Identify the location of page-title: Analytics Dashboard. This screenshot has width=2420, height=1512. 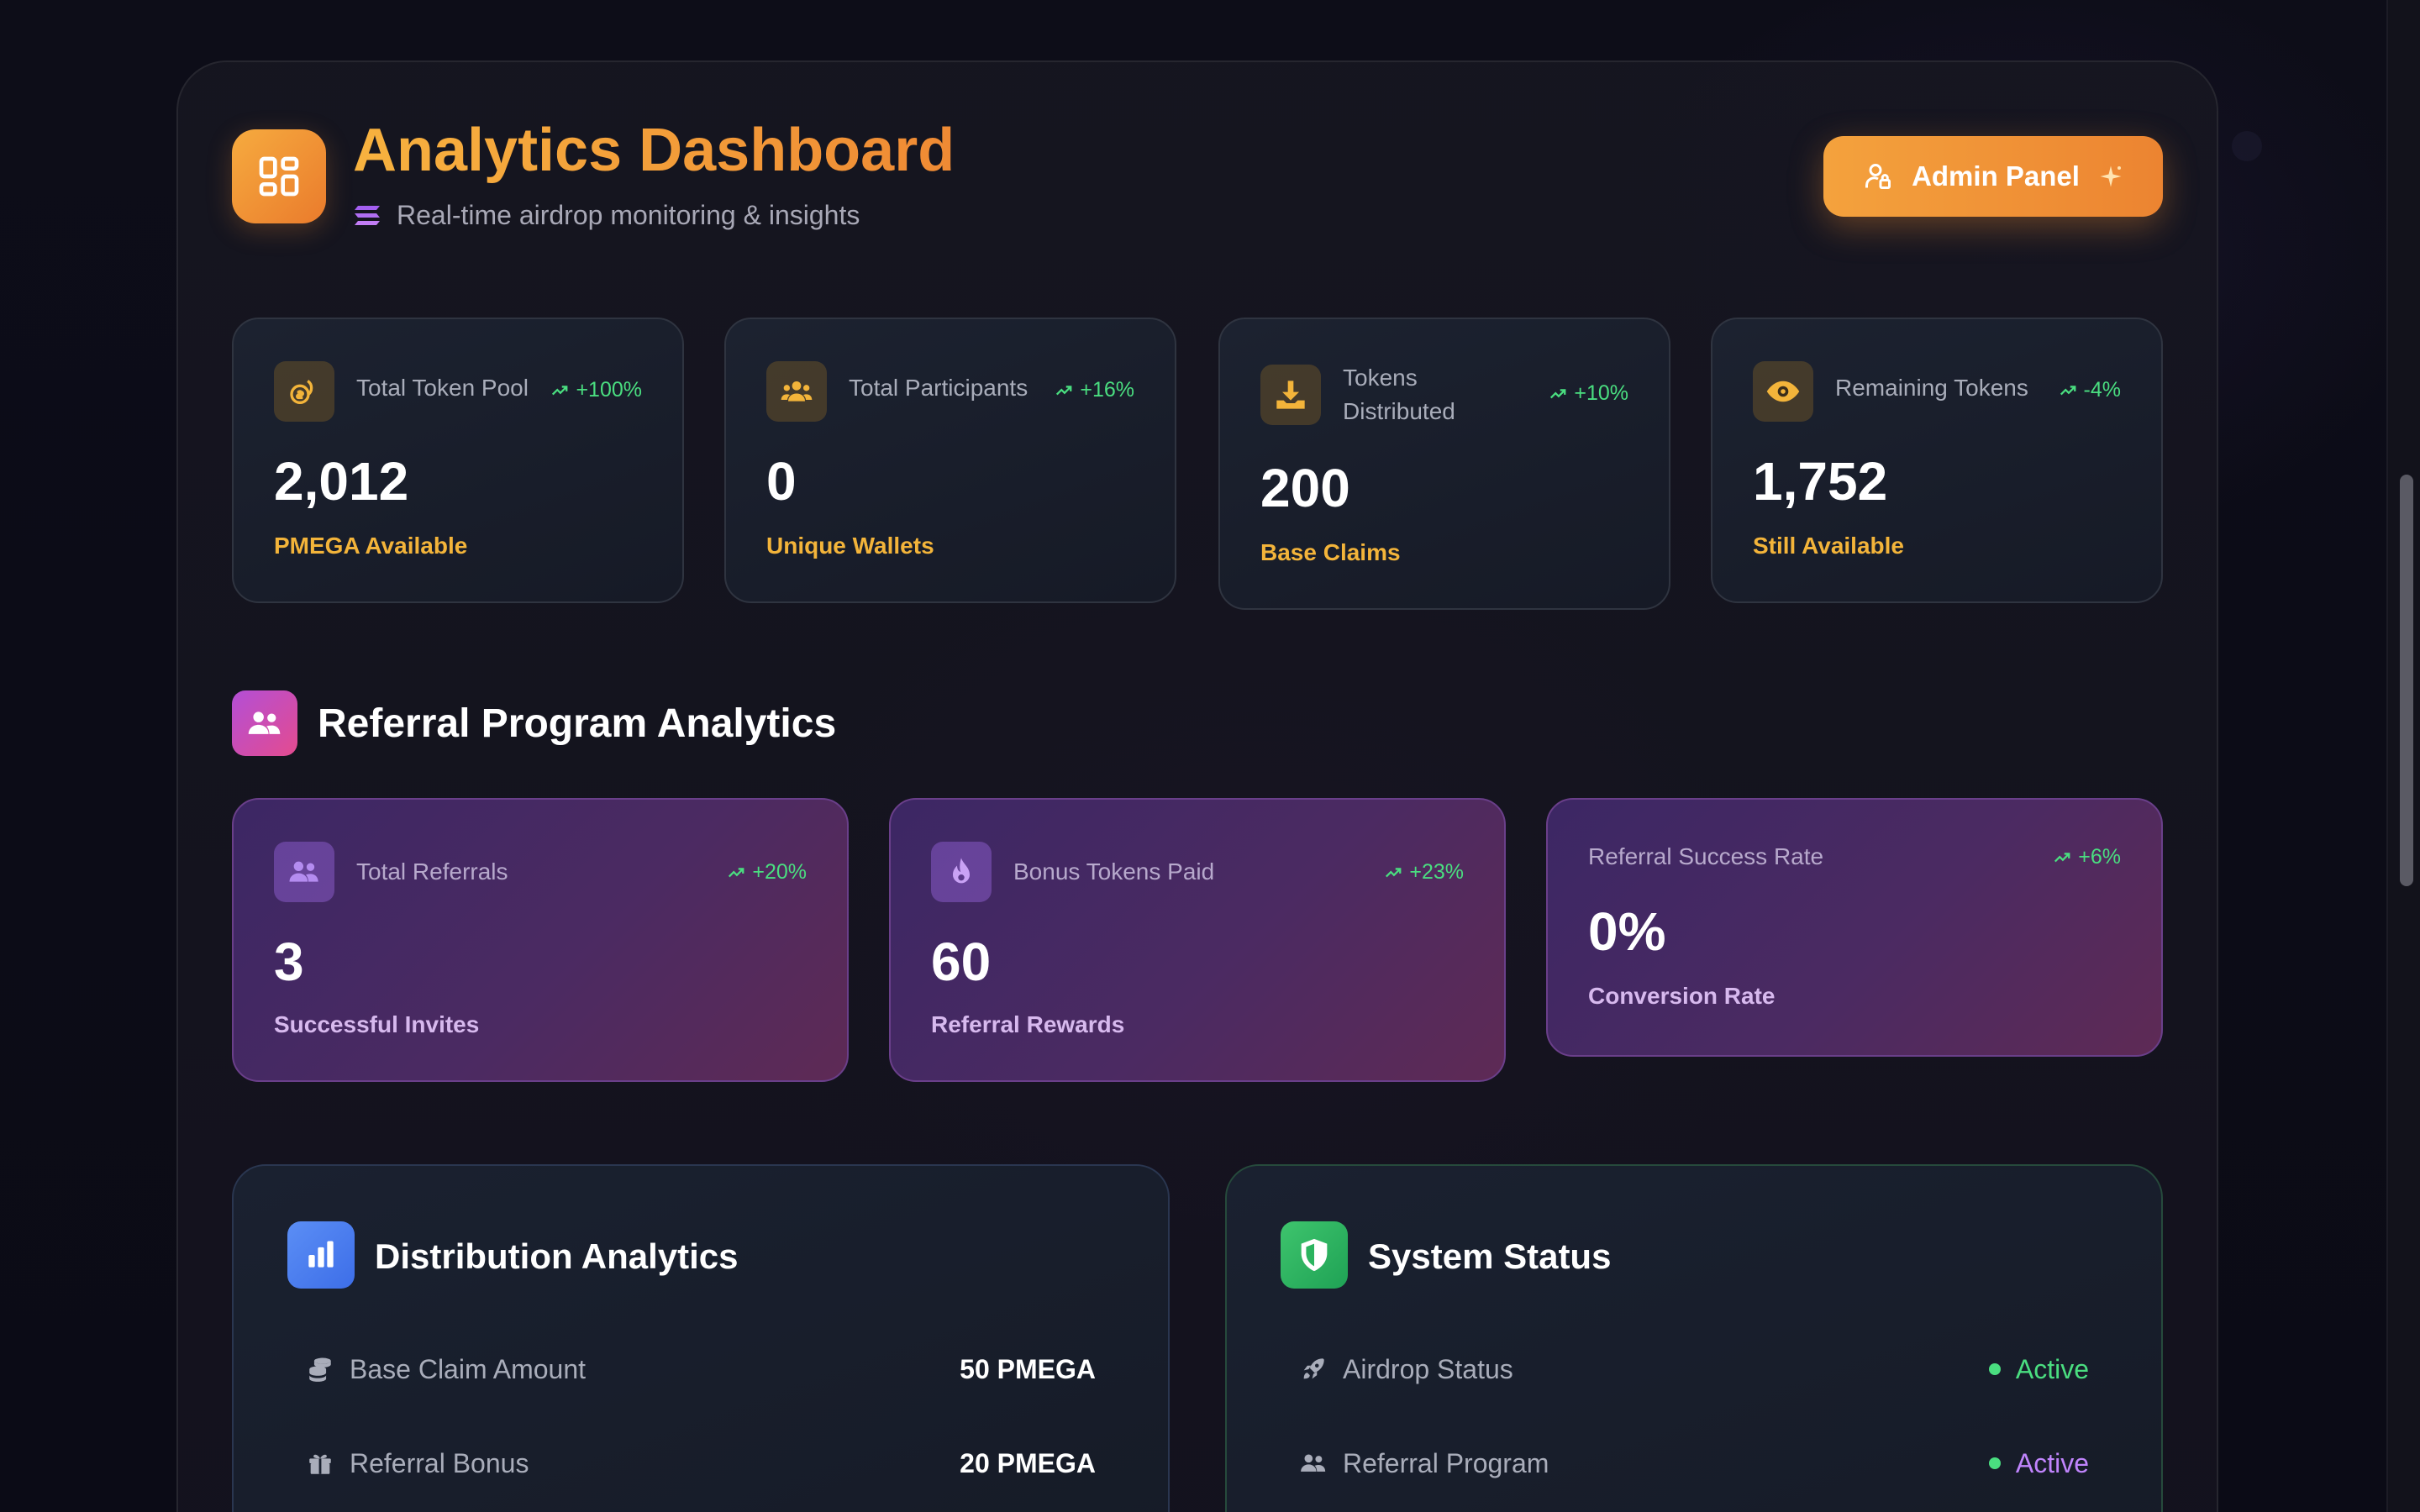
(654, 150).